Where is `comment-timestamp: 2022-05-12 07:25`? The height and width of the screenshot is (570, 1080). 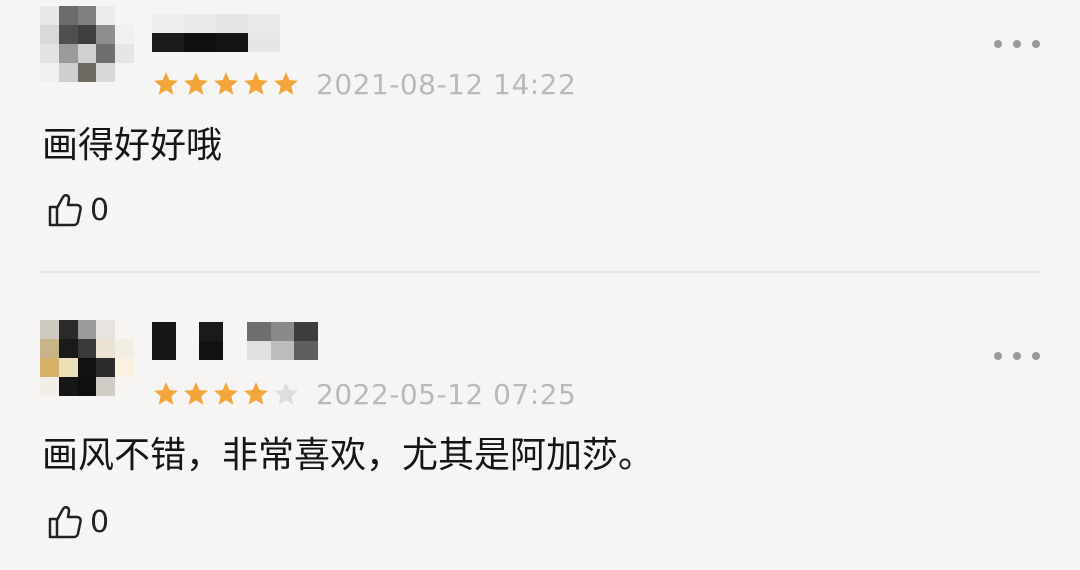
comment-timestamp: 2022-05-12 07:25 is located at coordinates (446, 394).